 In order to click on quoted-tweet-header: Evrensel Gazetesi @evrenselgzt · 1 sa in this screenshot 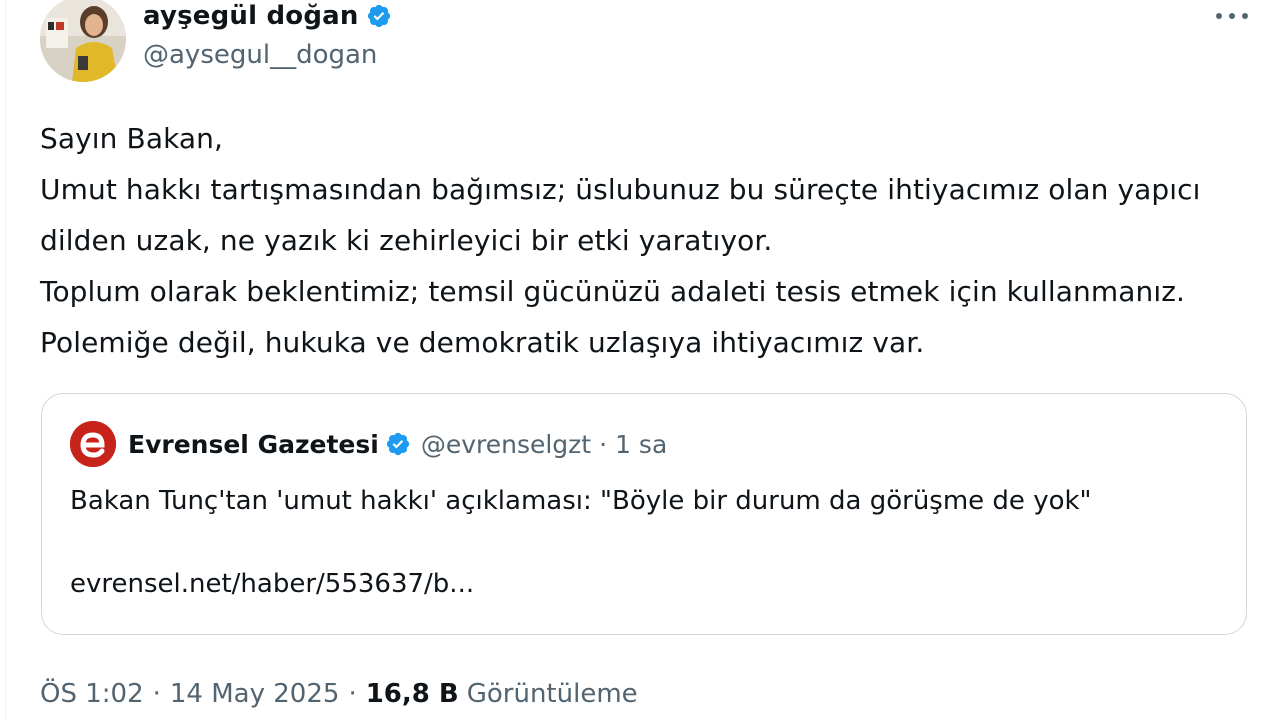, I will do `click(368, 444)`.